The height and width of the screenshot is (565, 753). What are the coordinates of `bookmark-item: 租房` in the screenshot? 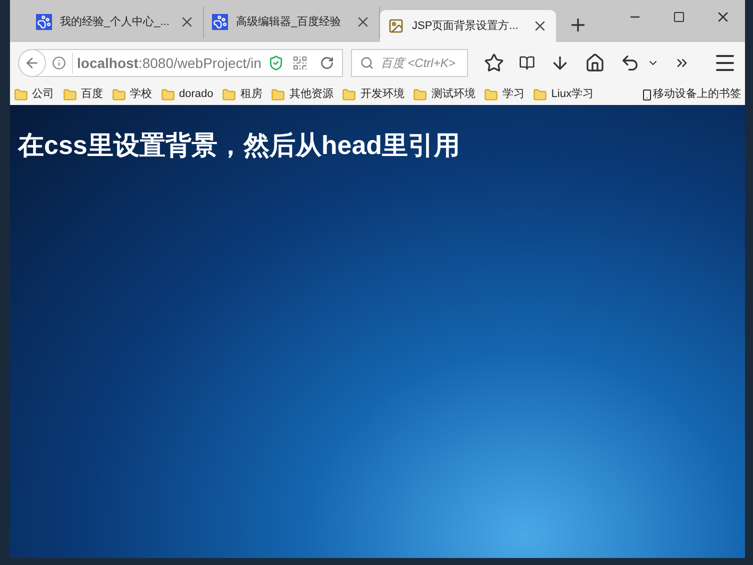 It's located at (242, 94).